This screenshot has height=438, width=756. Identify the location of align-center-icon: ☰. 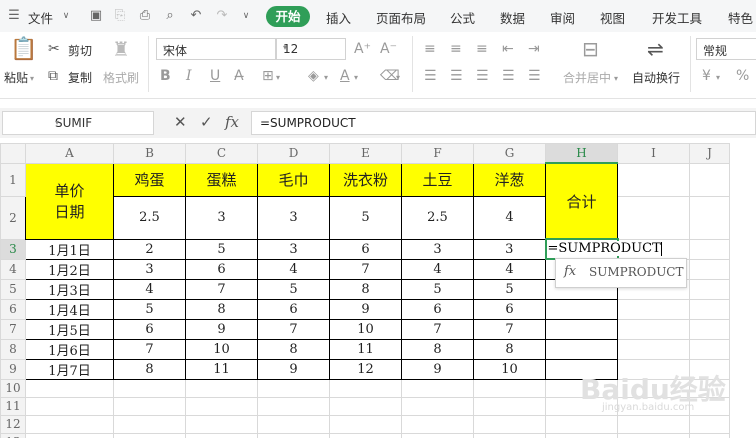
(456, 76).